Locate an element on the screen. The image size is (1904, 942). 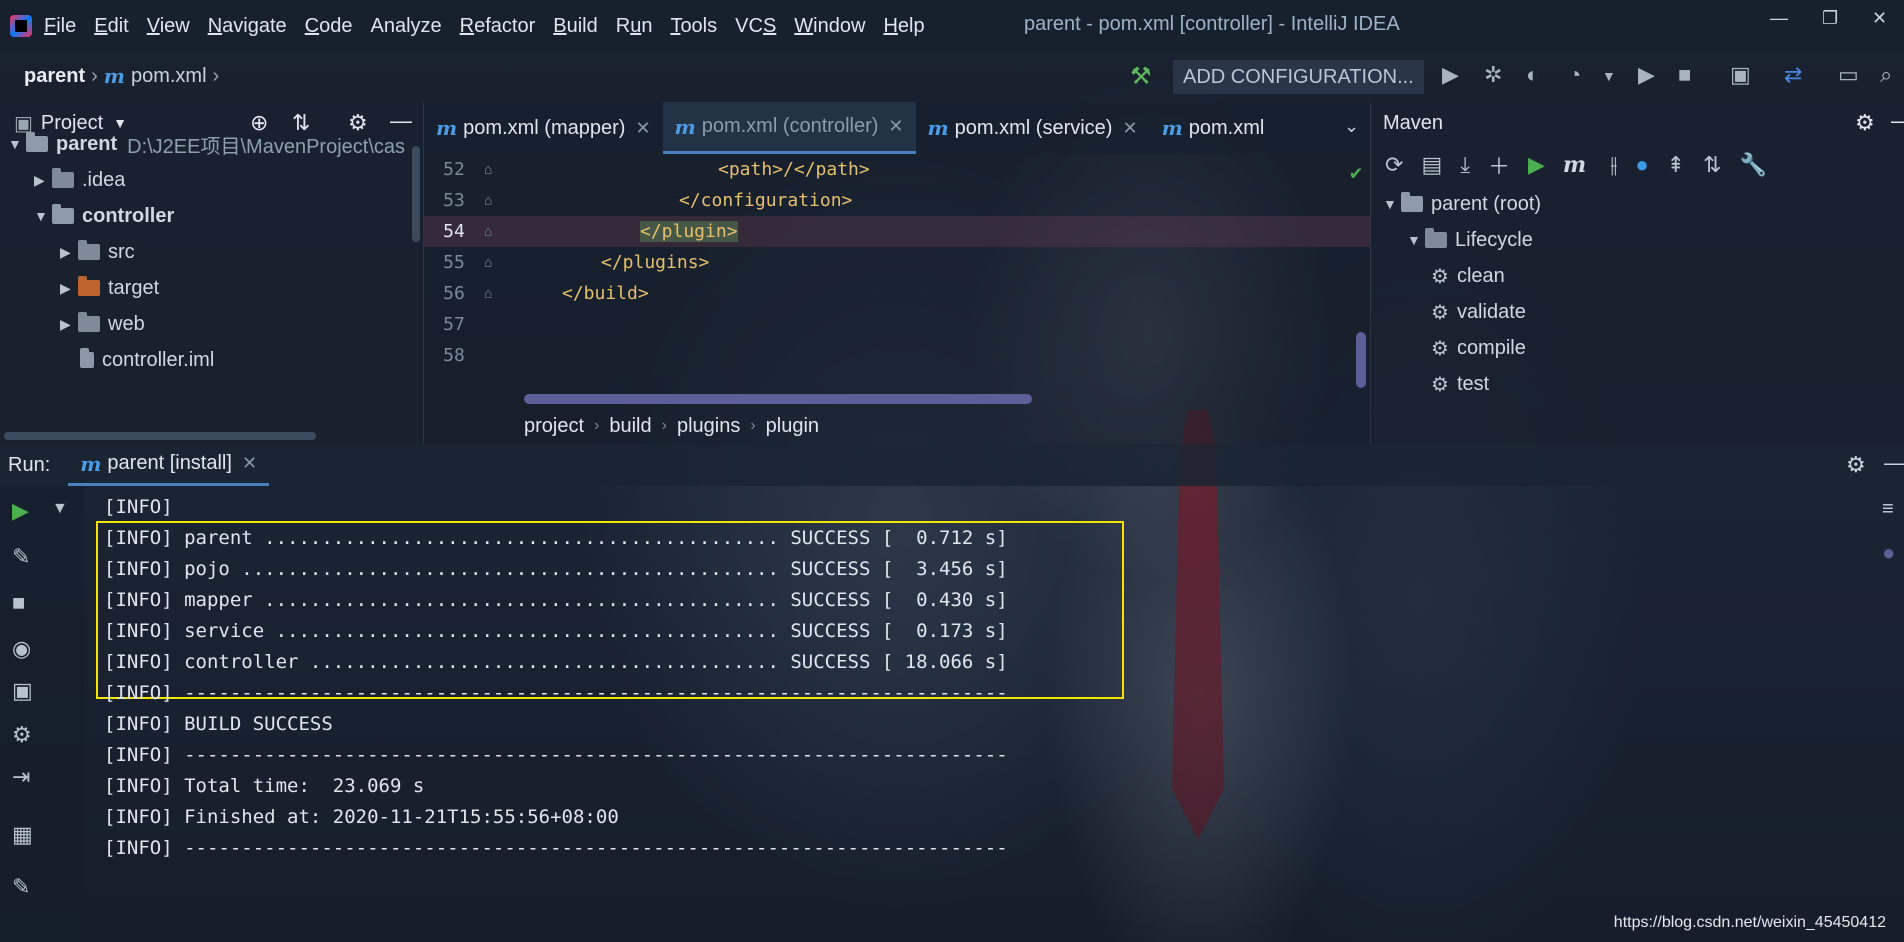
project-structure-icon: ▣ is located at coordinates (1740, 75).